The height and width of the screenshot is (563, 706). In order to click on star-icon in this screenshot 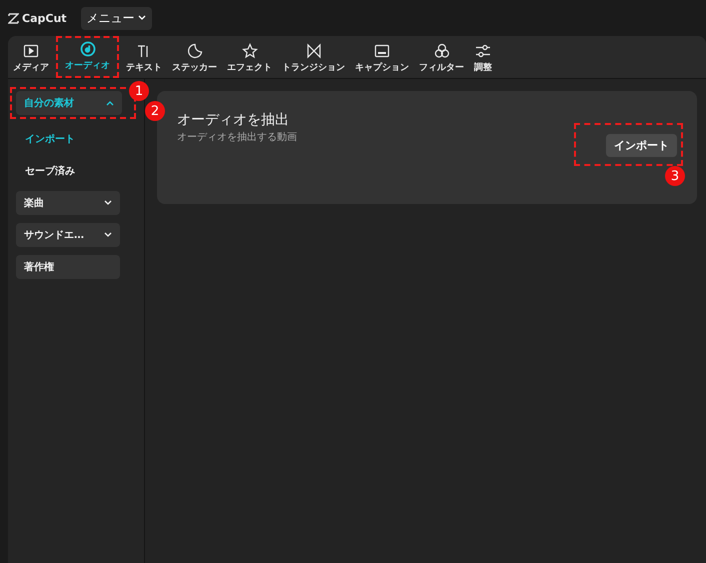, I will do `click(250, 51)`.